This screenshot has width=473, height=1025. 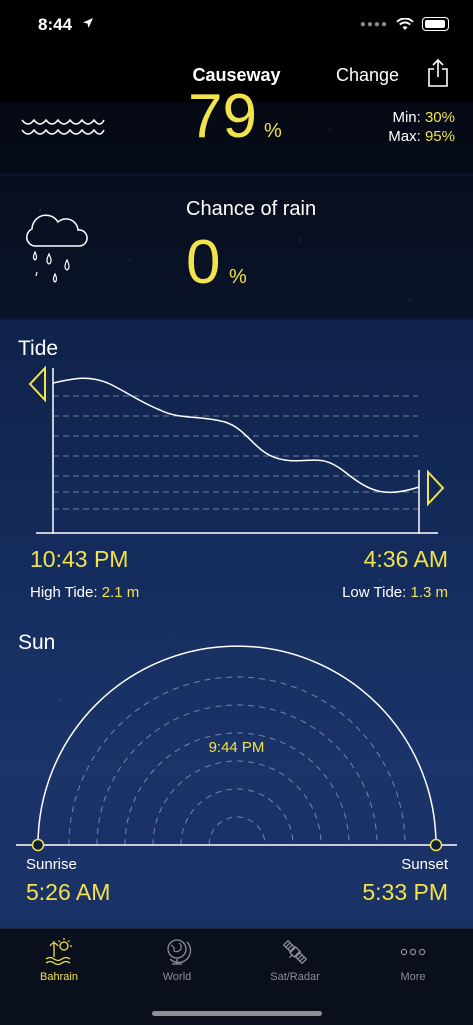 What do you see at coordinates (55, 24) in the screenshot?
I see `status-time: 8:44` at bounding box center [55, 24].